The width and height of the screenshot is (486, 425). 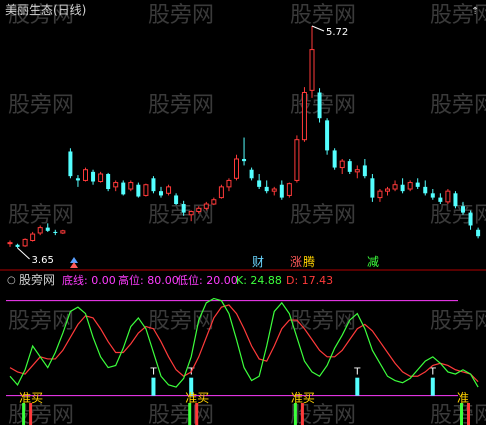 I want to click on indicator-item-3: 低位: 20.00, so click(x=207, y=280).